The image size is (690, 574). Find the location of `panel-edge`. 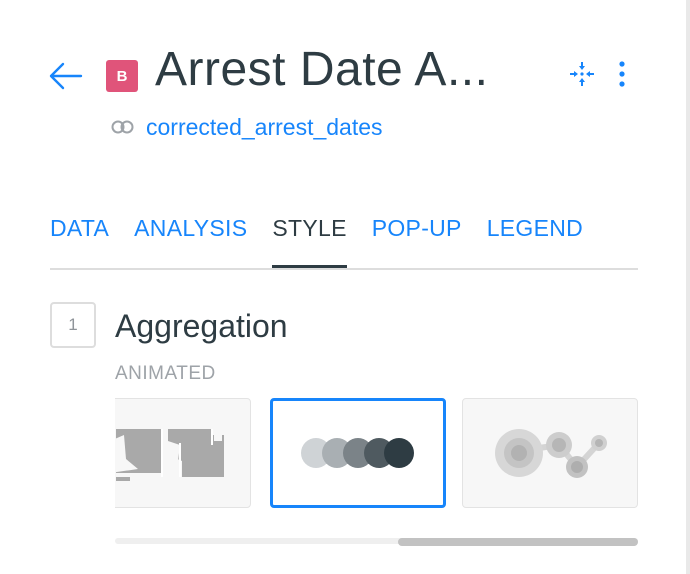

panel-edge is located at coordinates (688, 287).